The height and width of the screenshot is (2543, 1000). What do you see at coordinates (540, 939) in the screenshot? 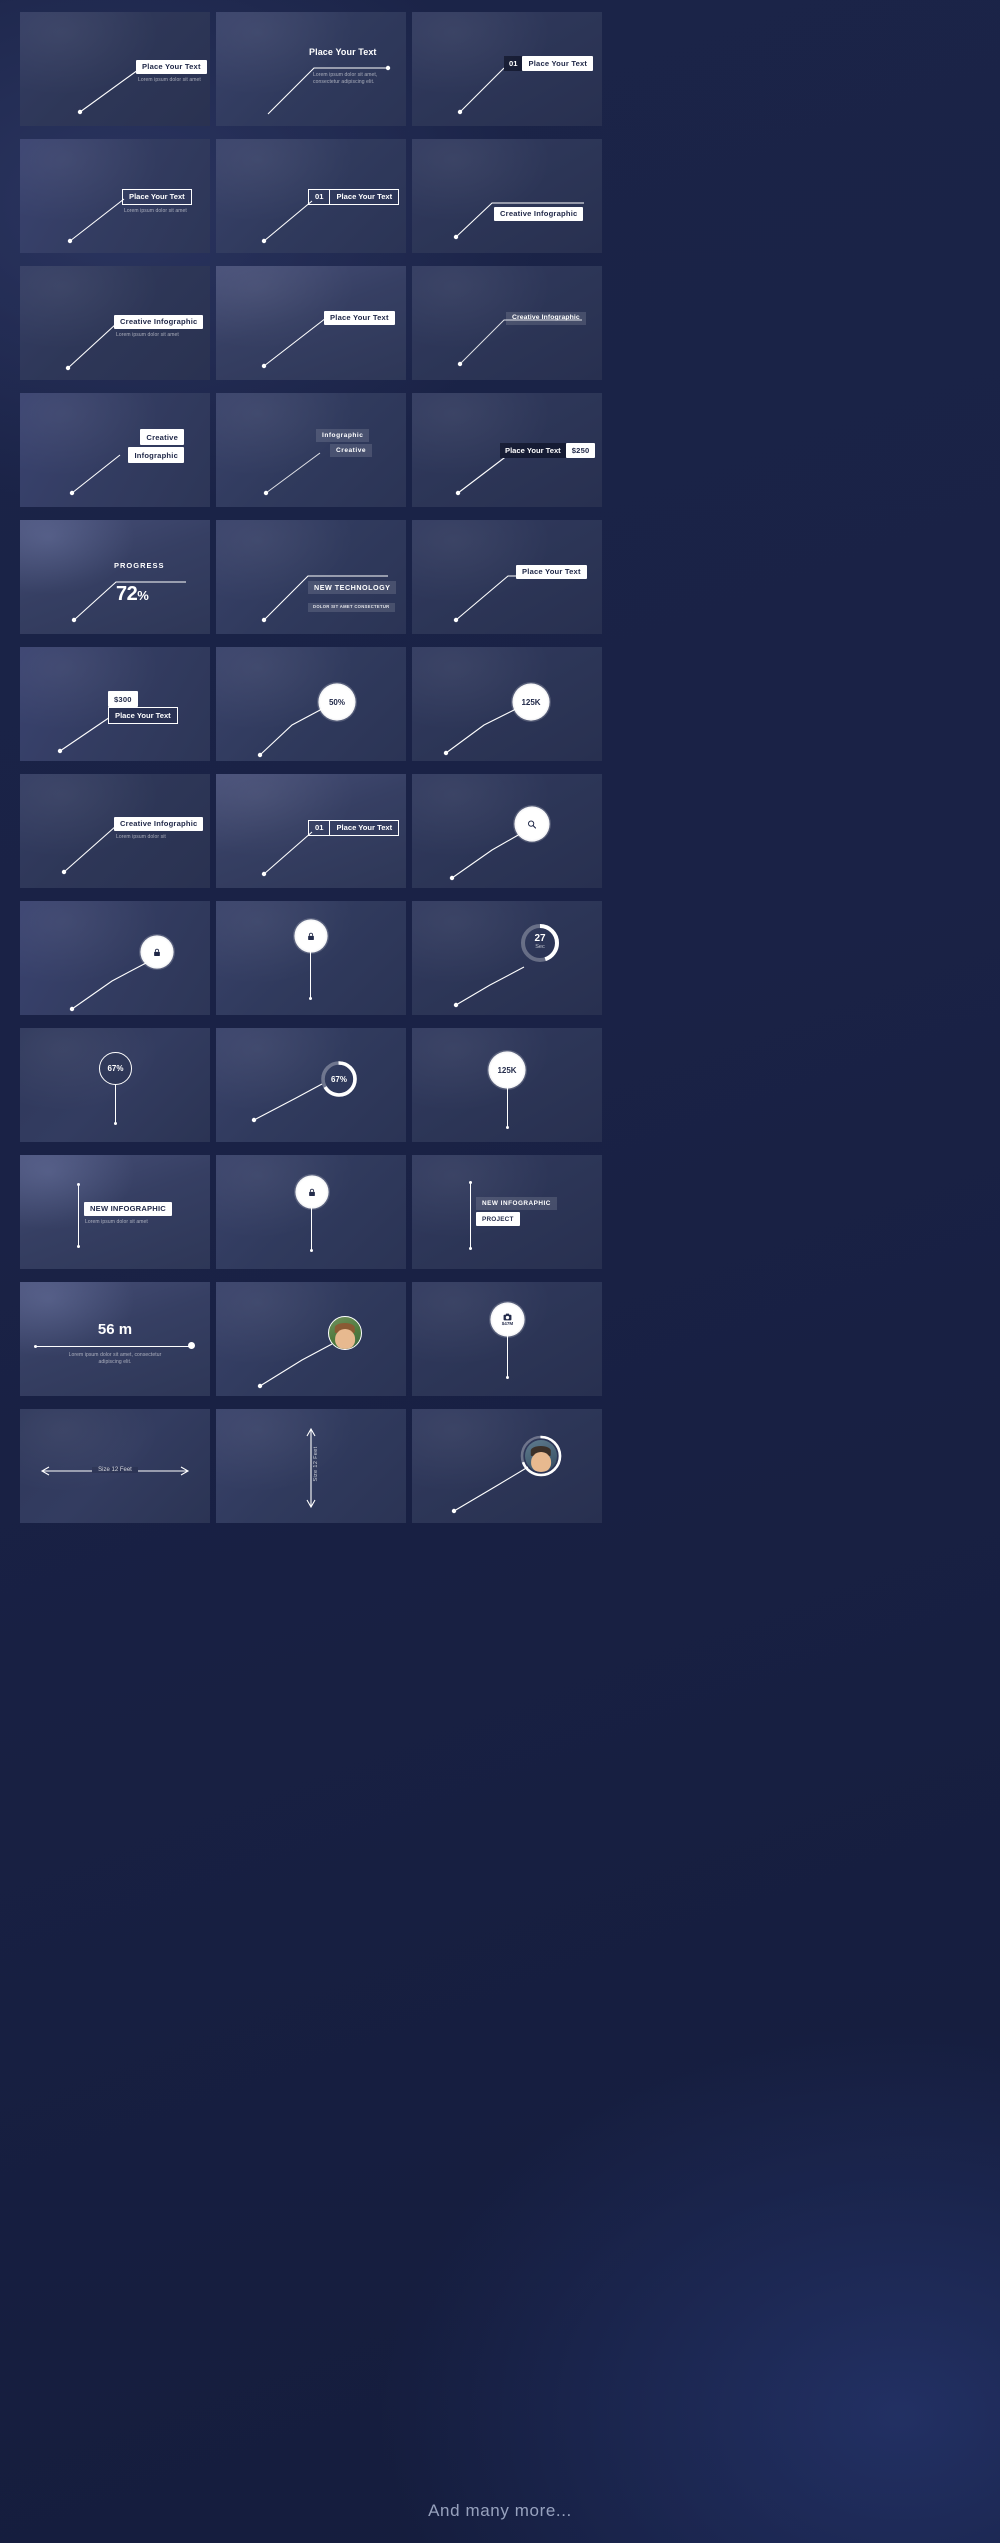
I see `card-value: 27` at bounding box center [540, 939].